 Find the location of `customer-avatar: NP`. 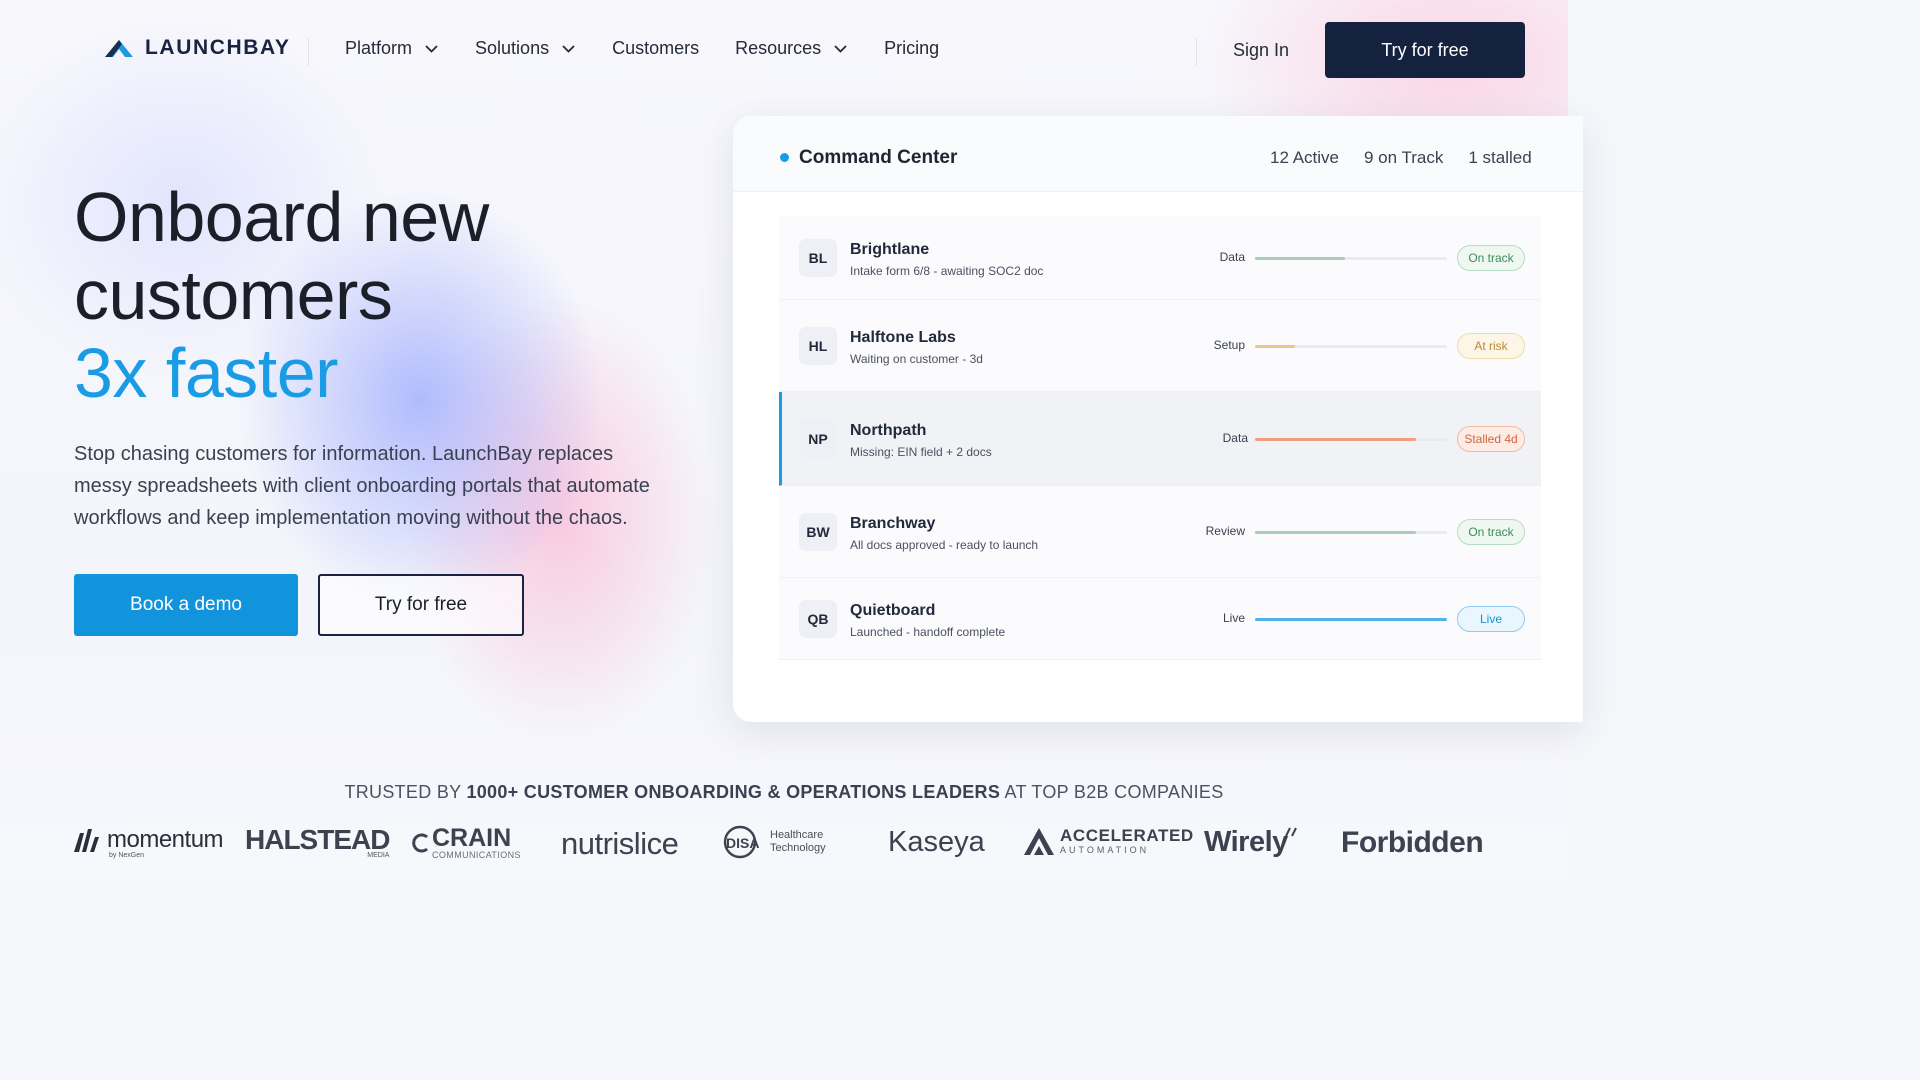

customer-avatar: NP is located at coordinates (818, 439).